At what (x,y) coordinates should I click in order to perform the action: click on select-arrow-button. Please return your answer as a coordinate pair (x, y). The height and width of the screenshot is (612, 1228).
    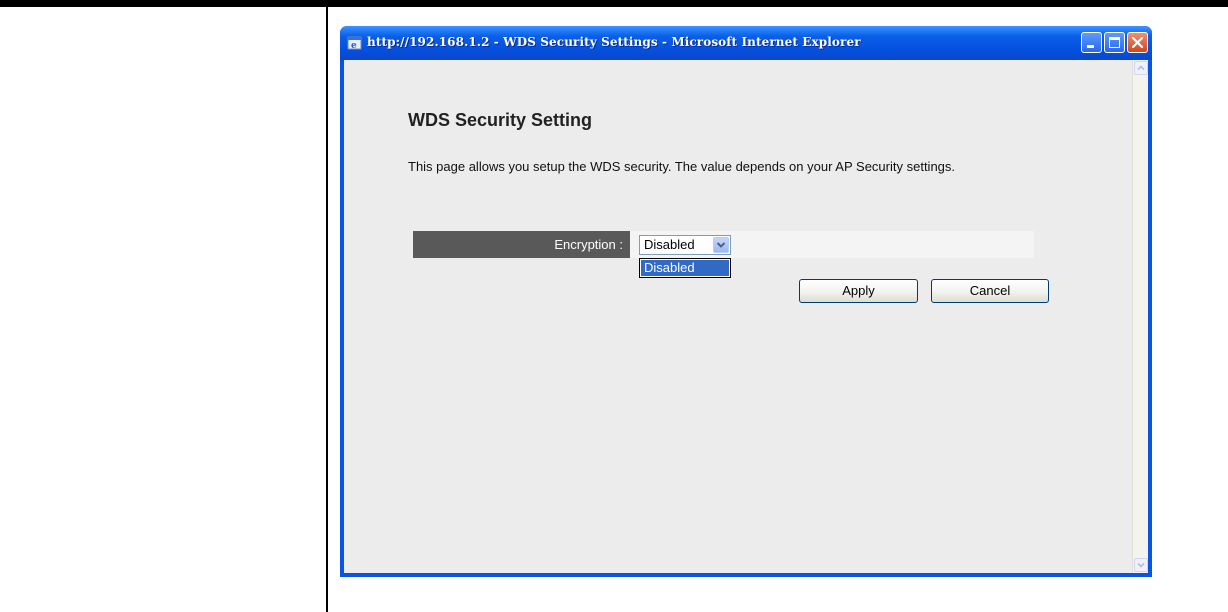
    Looking at the image, I should click on (721, 245).